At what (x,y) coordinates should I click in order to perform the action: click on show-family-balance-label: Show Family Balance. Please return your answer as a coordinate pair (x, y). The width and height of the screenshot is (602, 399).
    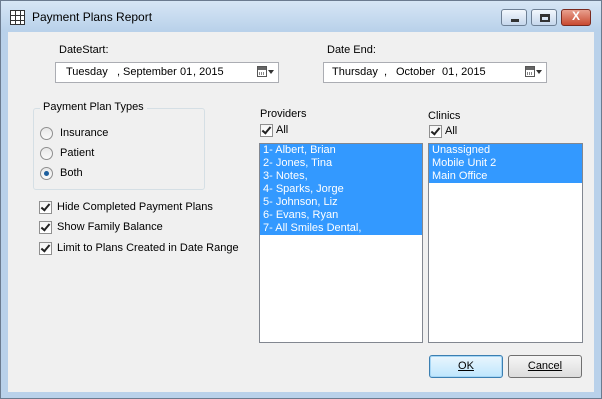
    Looking at the image, I should click on (110, 227).